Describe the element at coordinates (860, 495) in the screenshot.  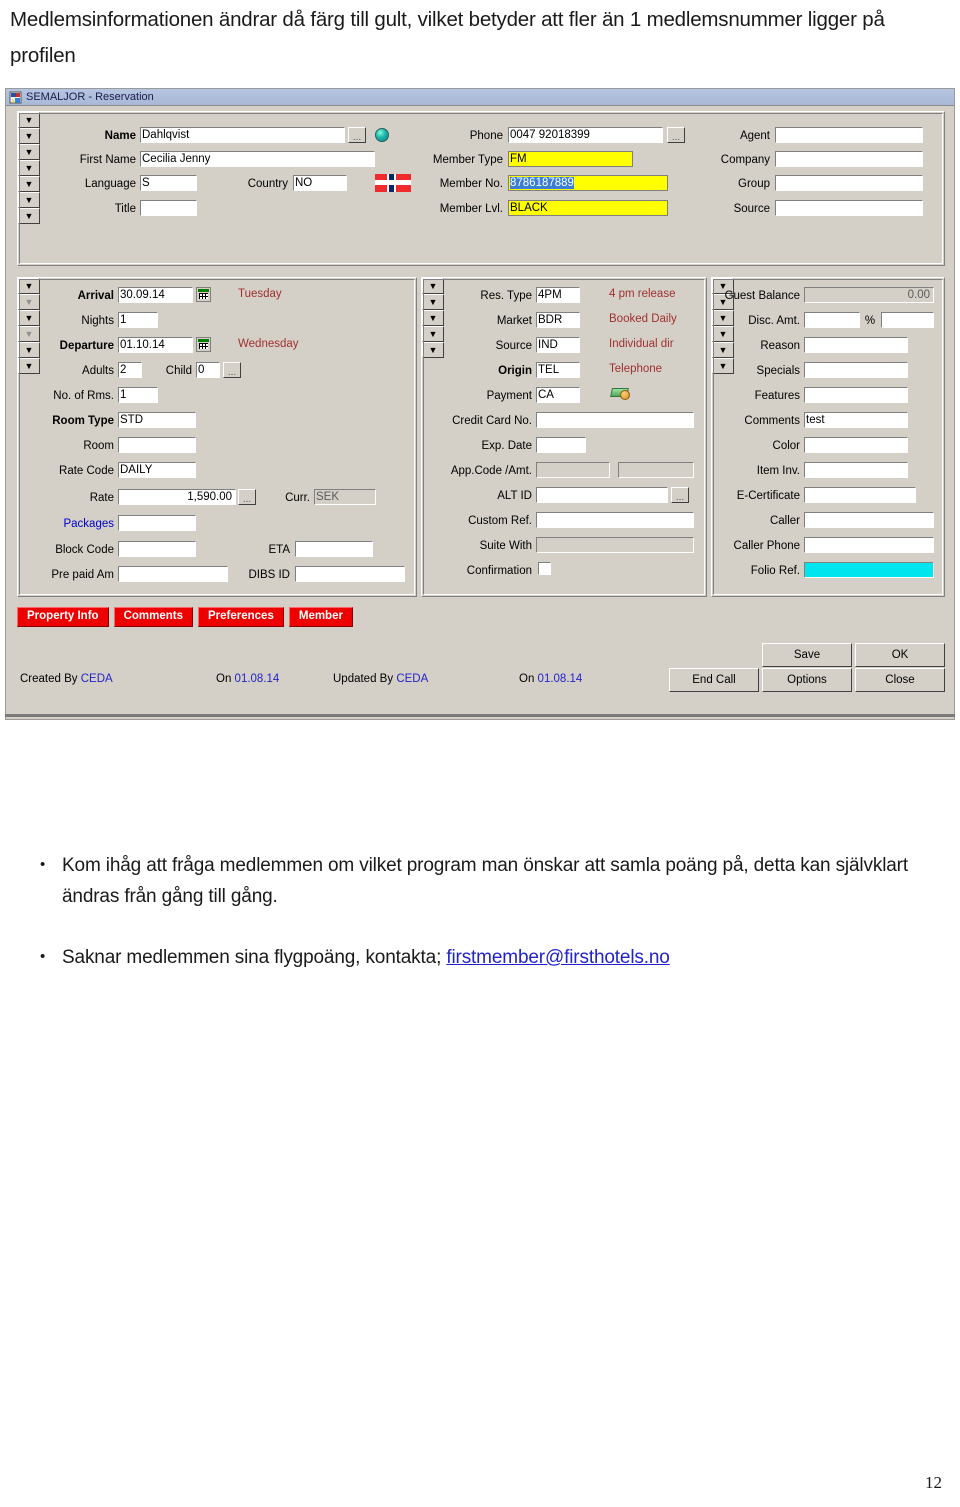
I see `e-certificate-input` at that location.